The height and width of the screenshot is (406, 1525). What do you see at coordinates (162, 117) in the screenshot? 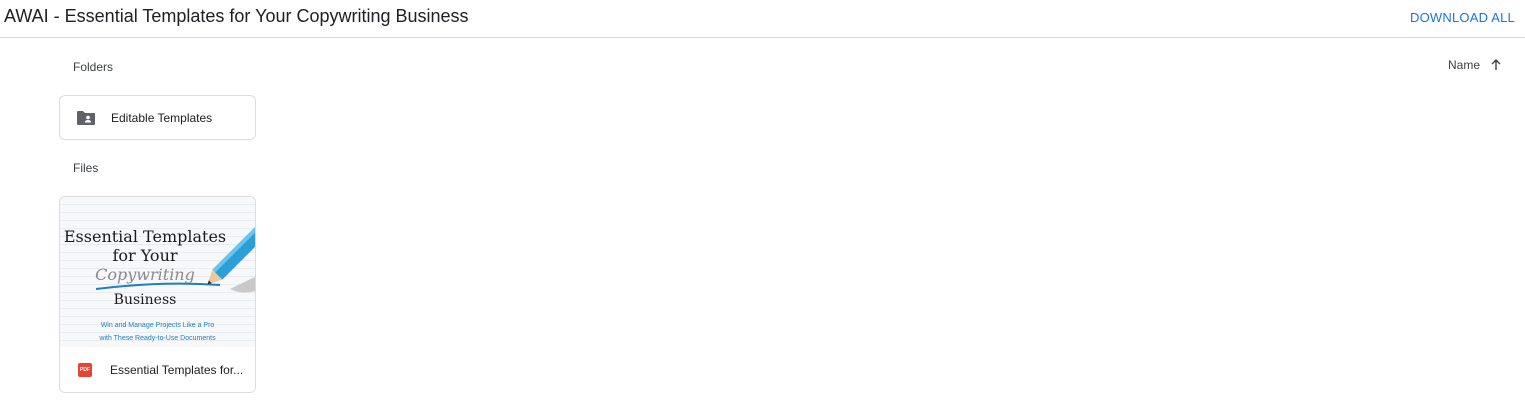
I see `folder-label: Editable Templates` at bounding box center [162, 117].